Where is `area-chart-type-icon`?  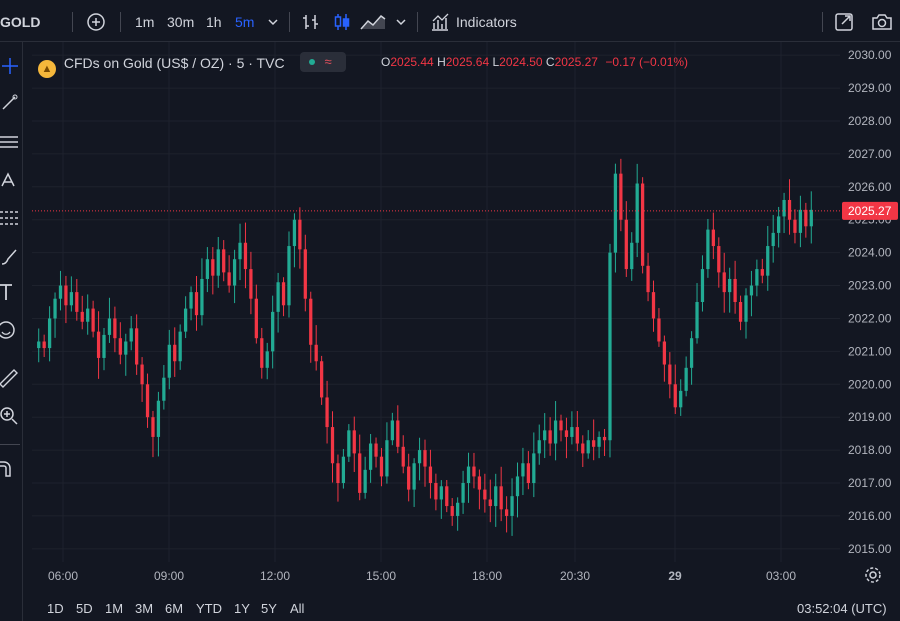
area-chart-type-icon is located at coordinates (373, 22).